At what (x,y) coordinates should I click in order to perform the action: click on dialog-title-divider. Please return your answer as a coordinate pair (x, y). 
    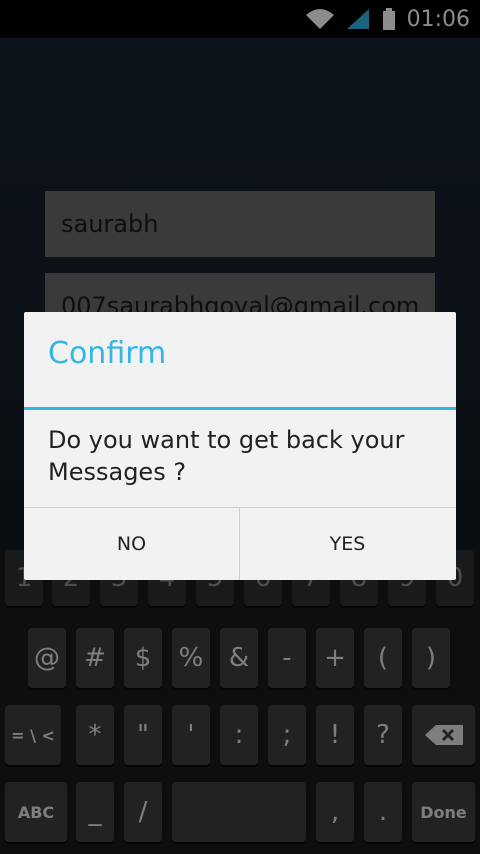
    Looking at the image, I should click on (240, 408).